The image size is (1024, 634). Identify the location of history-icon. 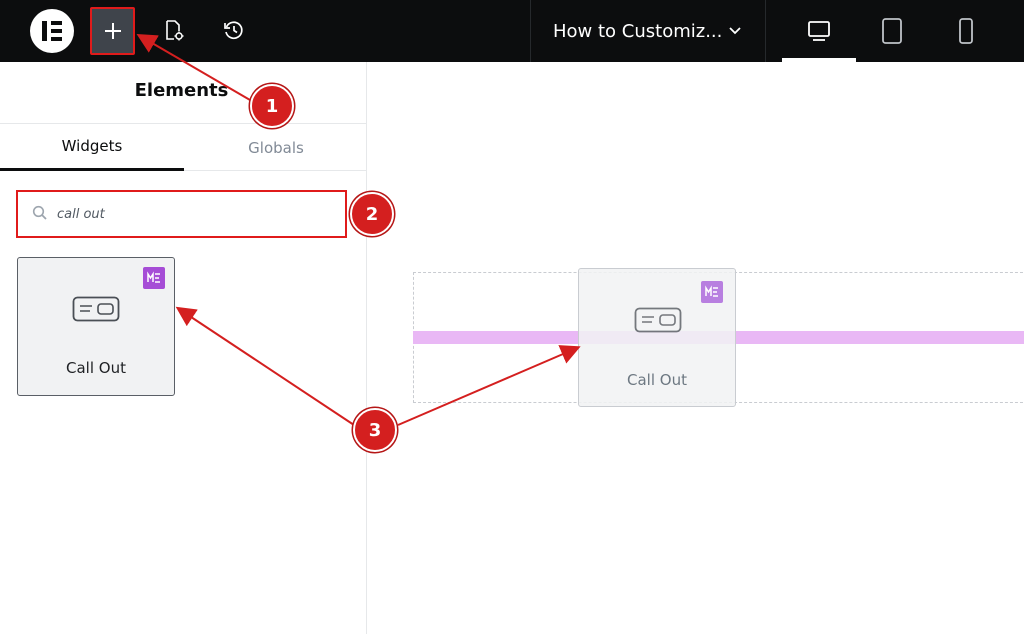
(234, 30).